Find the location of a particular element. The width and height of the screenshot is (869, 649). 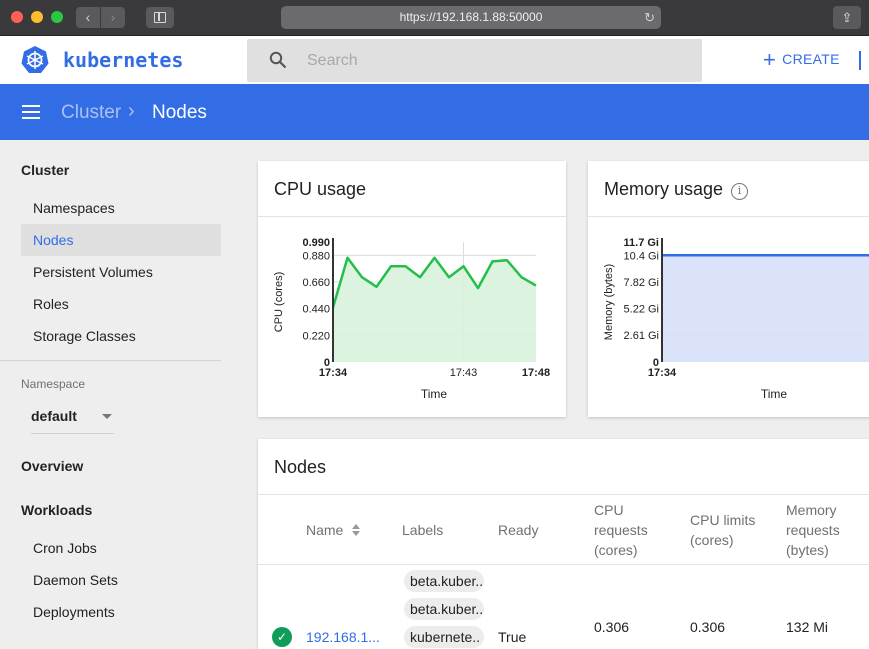

cpu-limits-cell: 0.306 is located at coordinates (707, 627).